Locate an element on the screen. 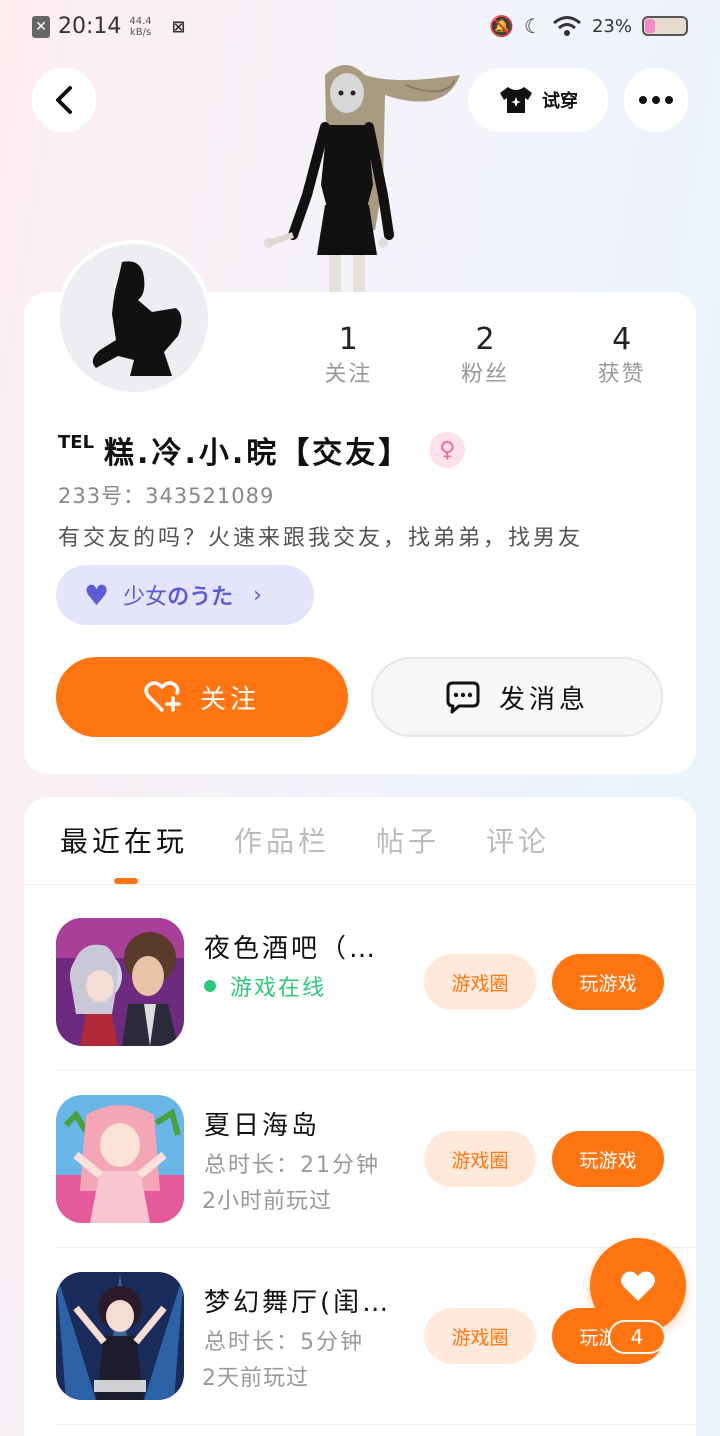  stat-likes-label: 获赞 is located at coordinates (621, 374).